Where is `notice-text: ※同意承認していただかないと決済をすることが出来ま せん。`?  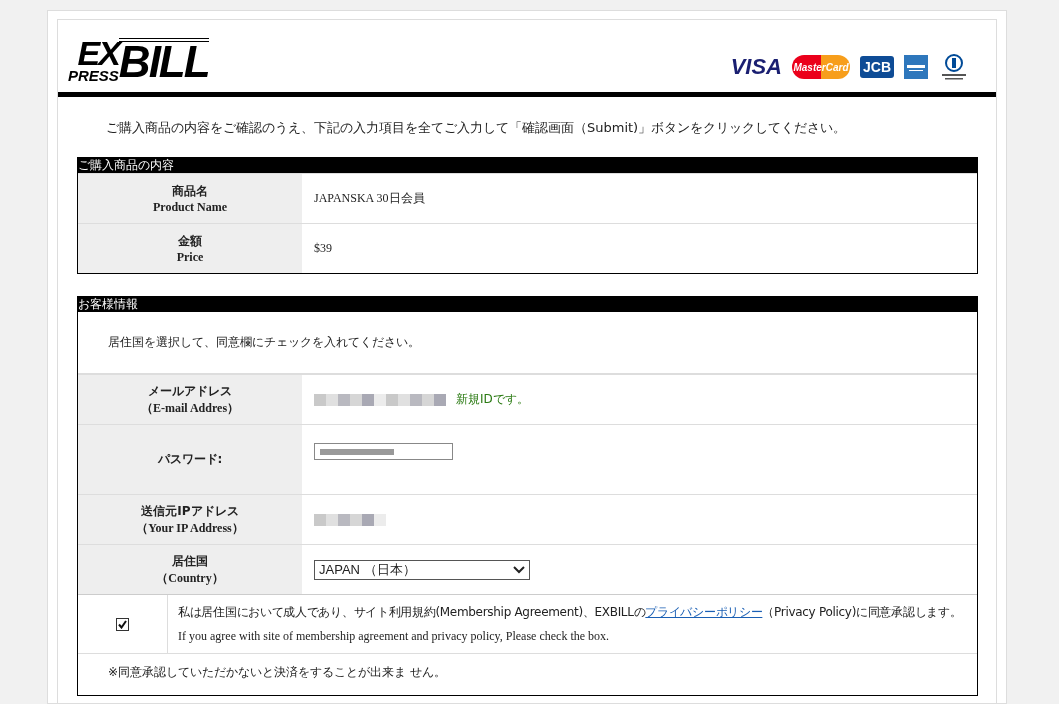 notice-text: ※同意承認していただかないと決済をすることが出来ま せん。 is located at coordinates (527, 674).